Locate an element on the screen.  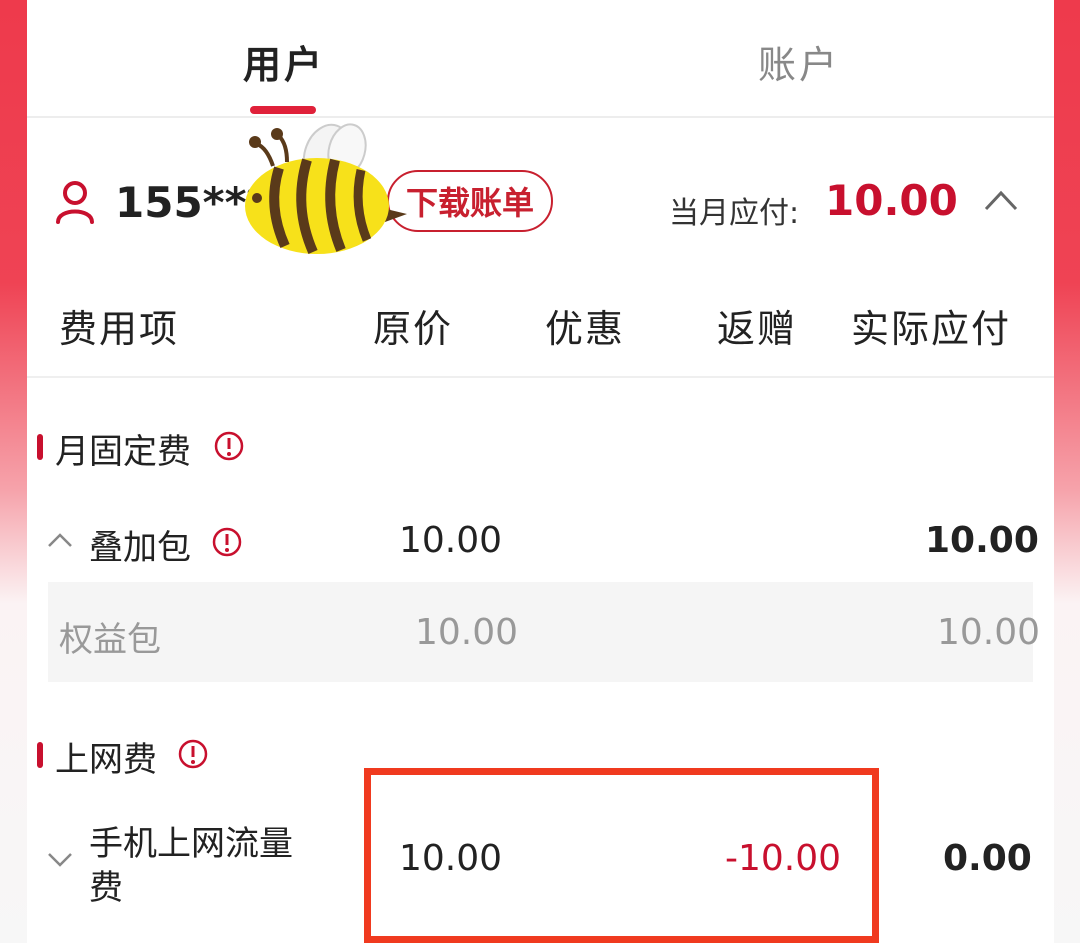
highlight-box is located at coordinates (621, 855).